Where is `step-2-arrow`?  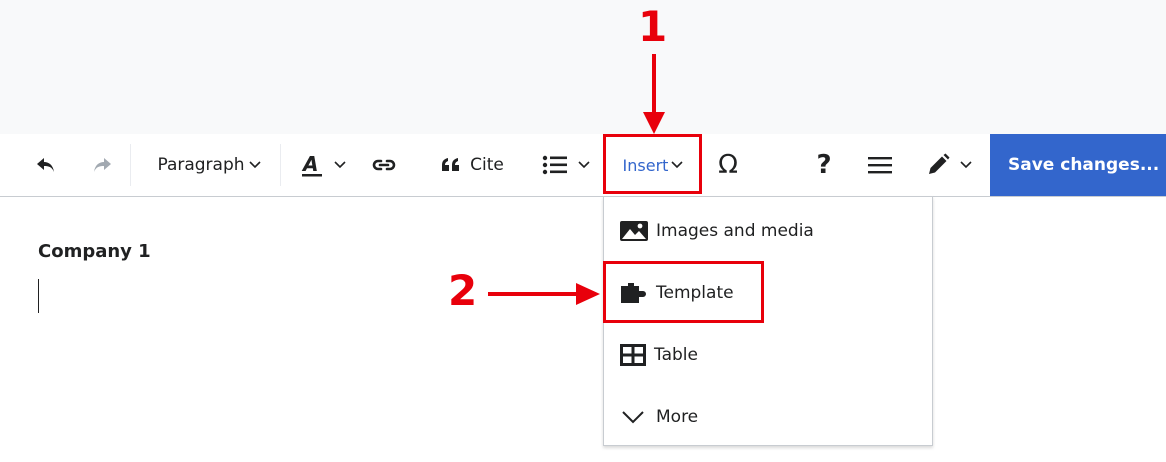
step-2-arrow is located at coordinates (544, 294).